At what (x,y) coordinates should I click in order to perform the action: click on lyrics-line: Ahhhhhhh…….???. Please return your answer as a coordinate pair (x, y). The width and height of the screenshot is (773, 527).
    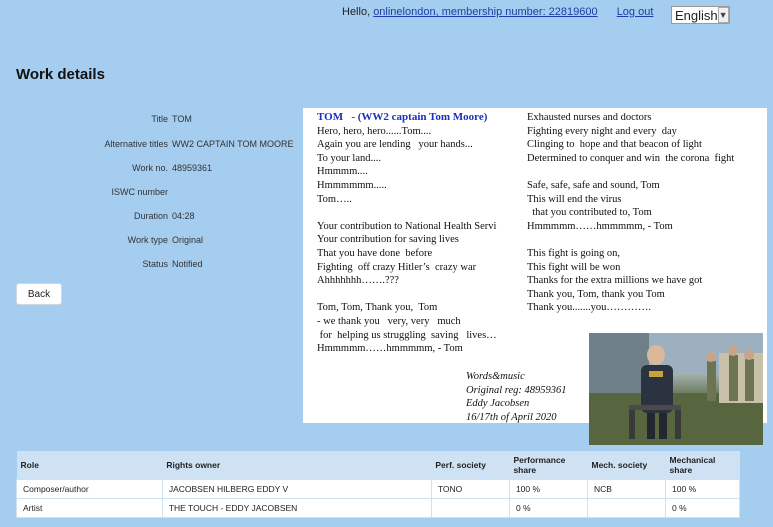
    Looking at the image, I should click on (358, 281).